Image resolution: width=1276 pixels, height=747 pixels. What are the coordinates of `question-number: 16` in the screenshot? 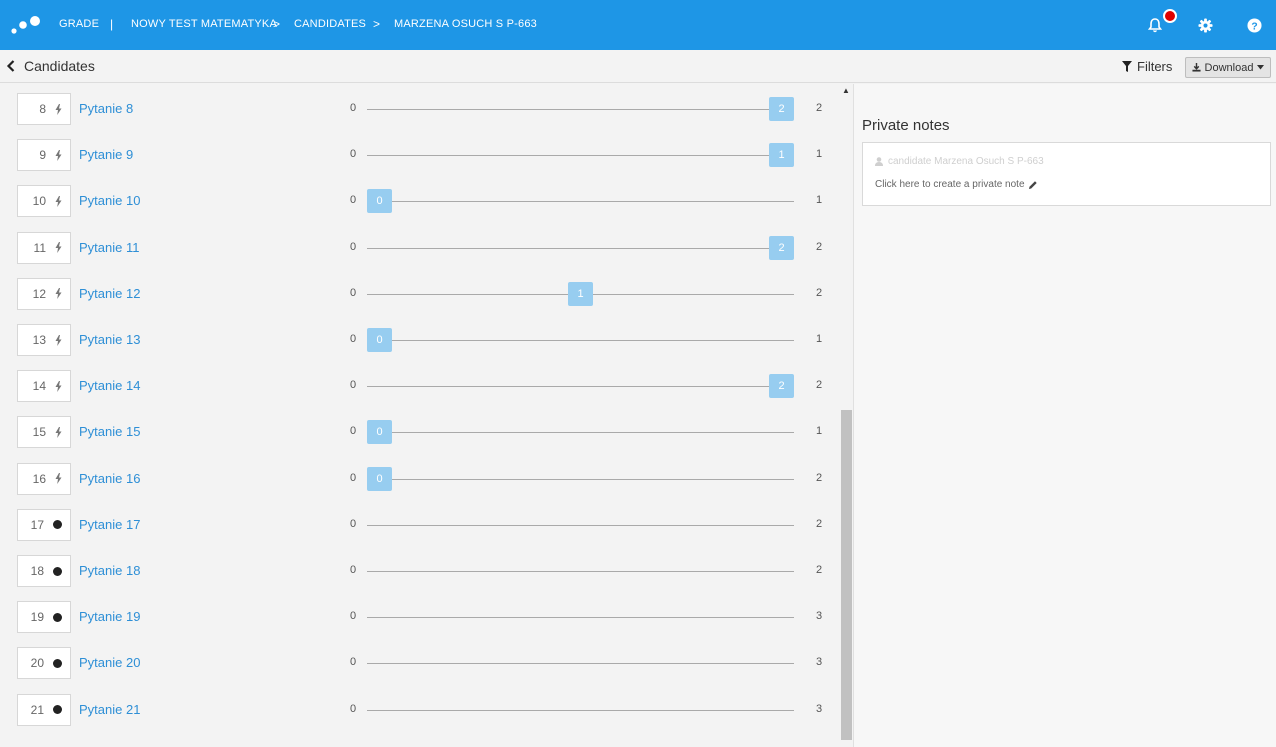 It's located at (39, 478).